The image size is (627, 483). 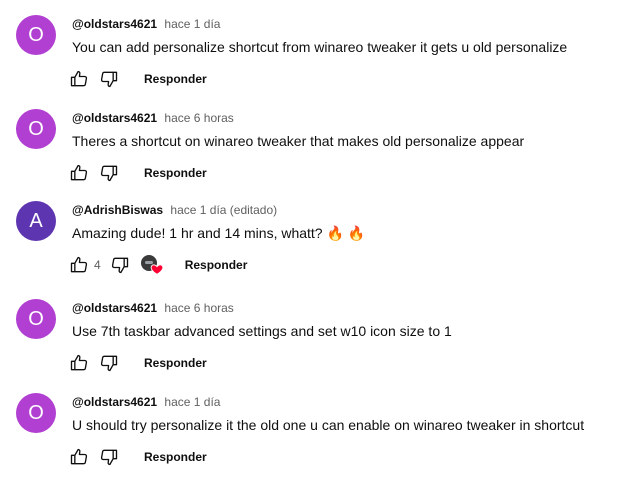 I want to click on comment-header: @AdrishBiswas hace 1 día (editado), so click(x=174, y=210).